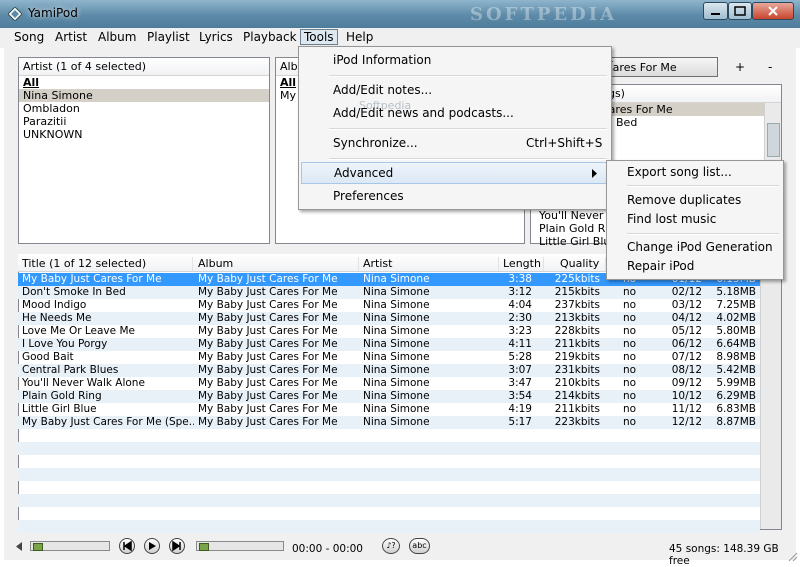 The image size is (800, 567). Describe the element at coordinates (686, 305) in the screenshot. I see `cell-track: 03/12` at that location.